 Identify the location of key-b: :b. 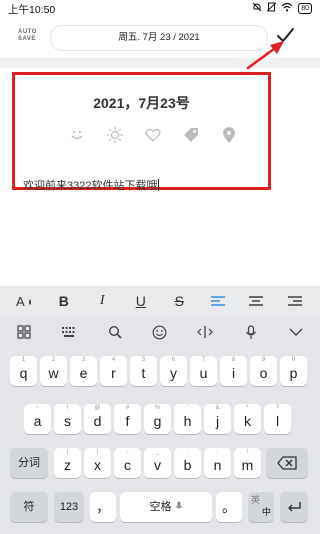
(187, 463).